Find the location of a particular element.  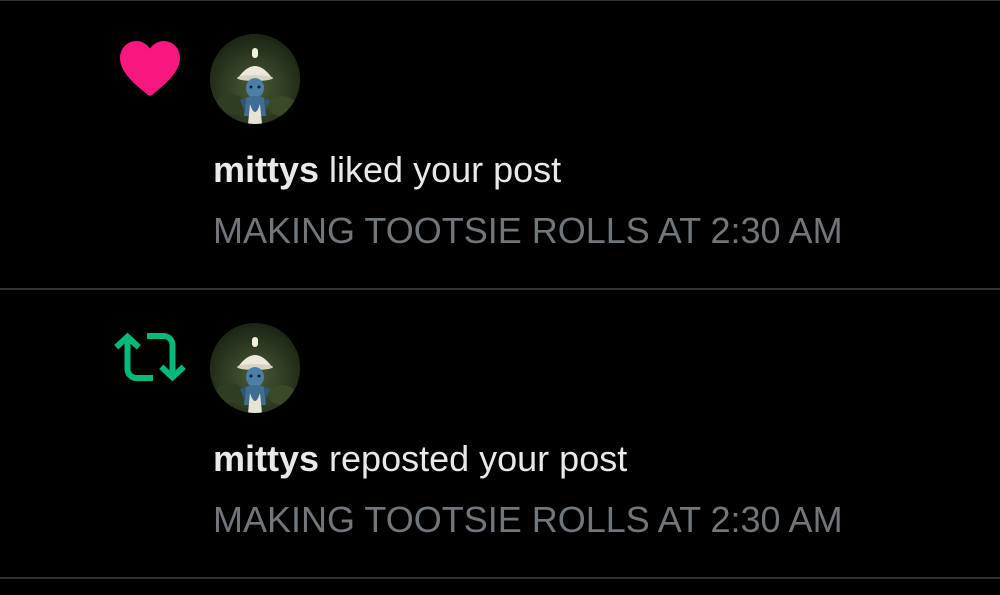

notification-text: mittys reposted your post is located at coordinates (420, 459).